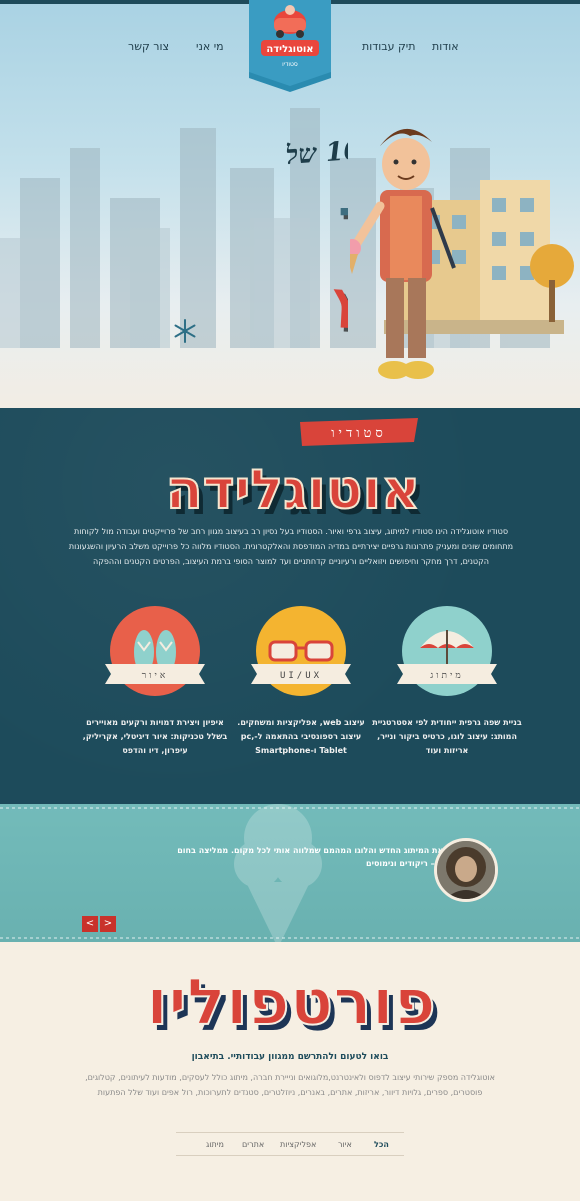  I want to click on service-branding-label: מיתוג, so click(446, 676).